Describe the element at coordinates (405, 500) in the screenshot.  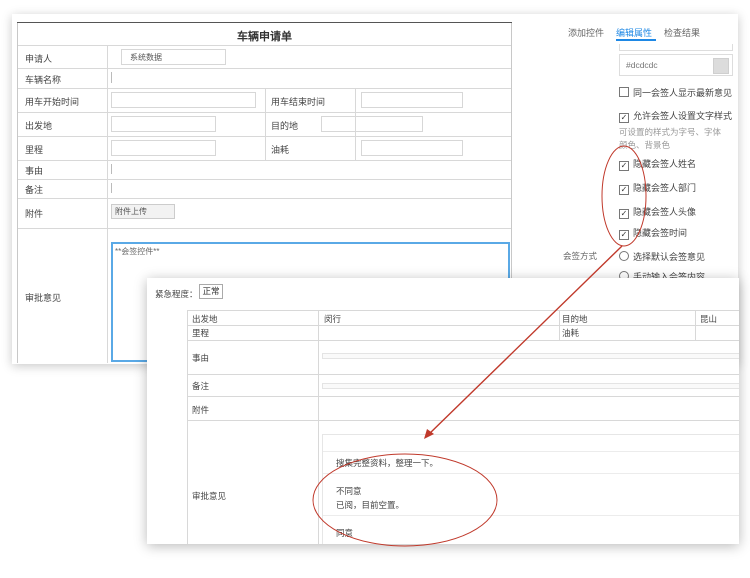
I see `annotation-ellipse-opinions` at that location.